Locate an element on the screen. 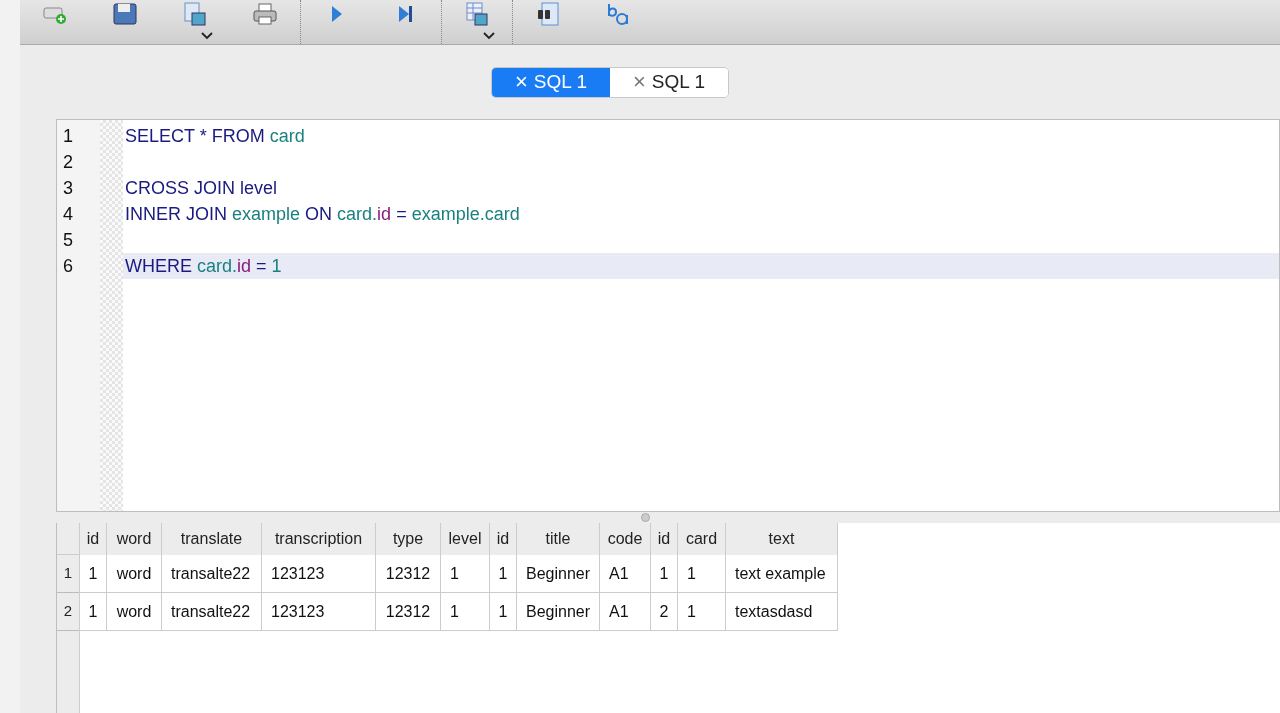 Image resolution: width=1280 pixels, height=713 pixels. table-cell-text: 2 is located at coordinates (664, 611).